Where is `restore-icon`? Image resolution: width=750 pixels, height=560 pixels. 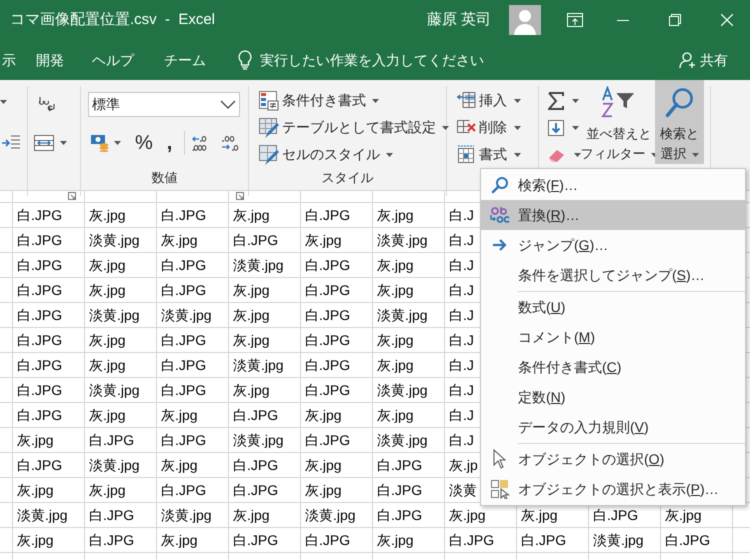
restore-icon is located at coordinates (675, 20).